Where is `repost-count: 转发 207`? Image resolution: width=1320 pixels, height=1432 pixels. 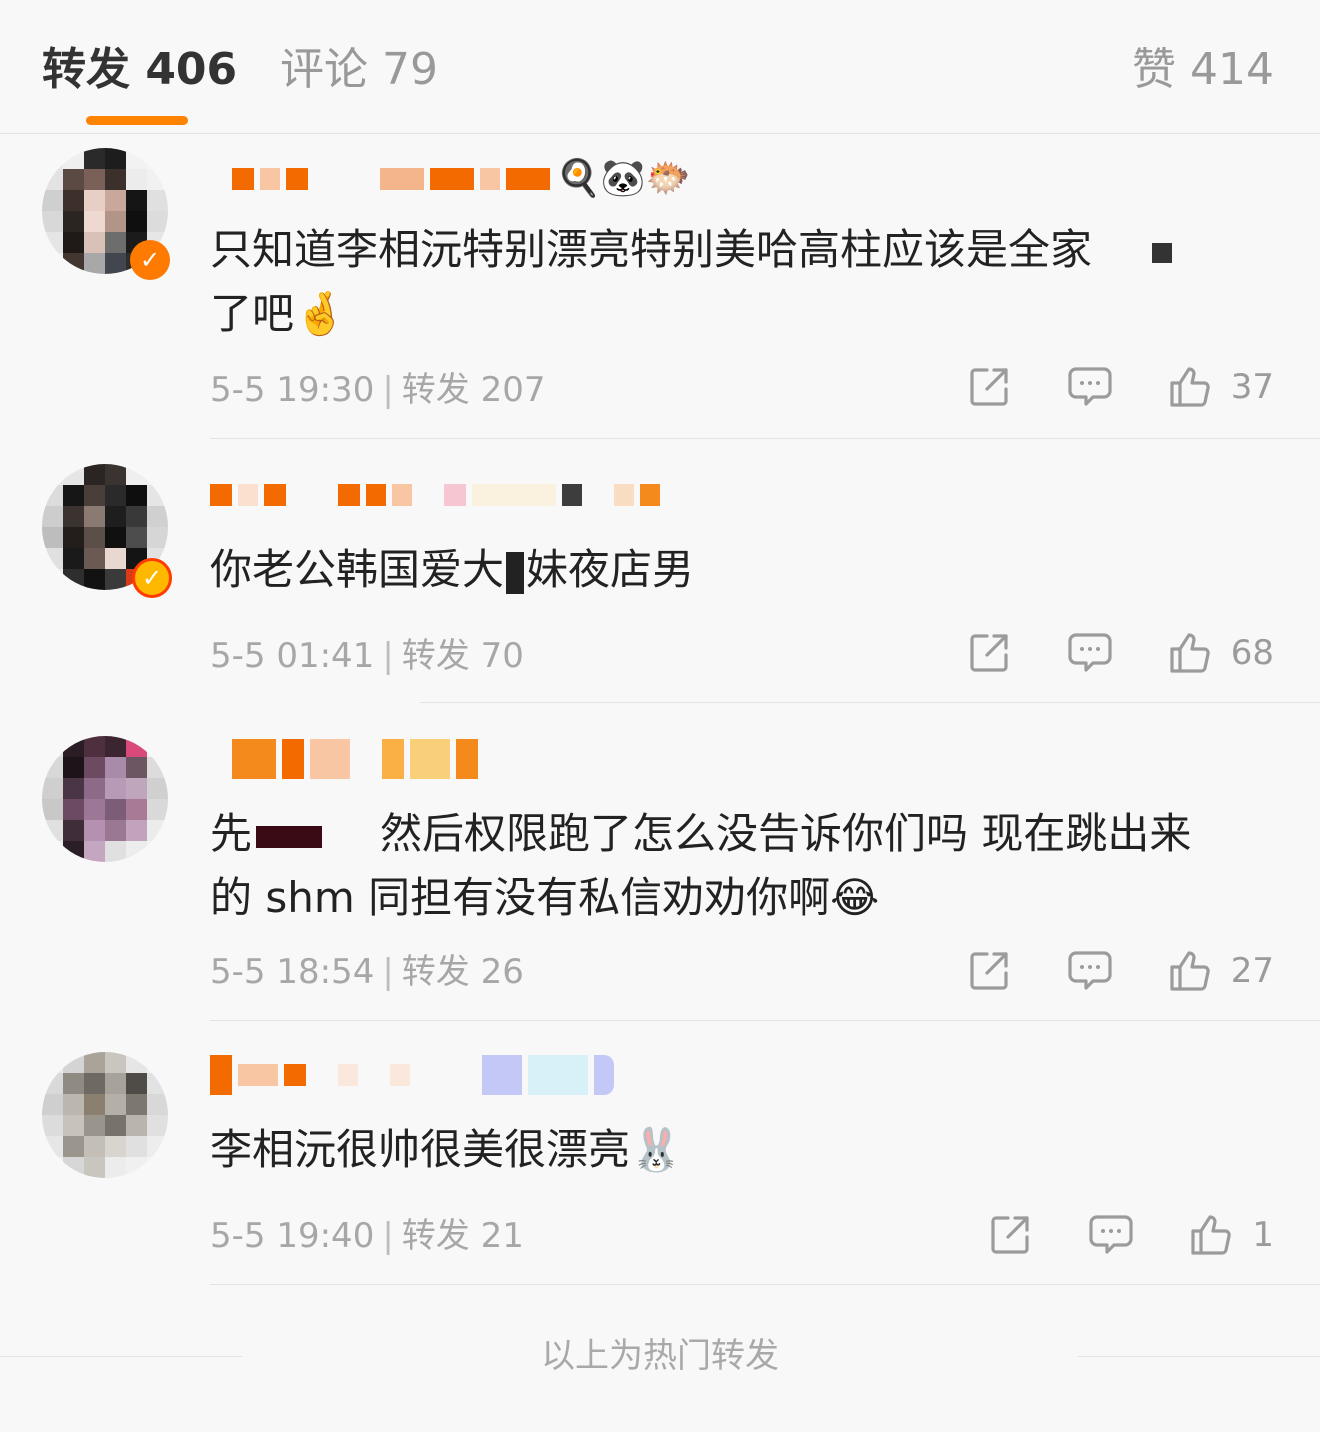 repost-count: 转发 207 is located at coordinates (473, 390).